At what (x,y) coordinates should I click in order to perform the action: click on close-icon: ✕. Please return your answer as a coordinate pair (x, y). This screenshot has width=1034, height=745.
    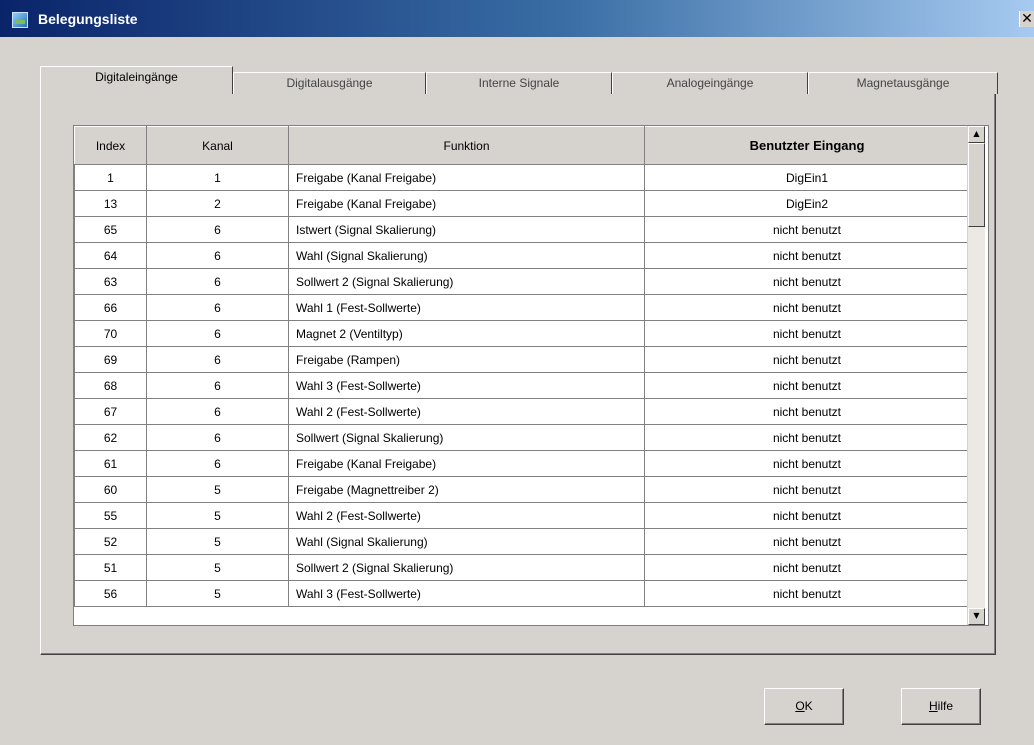
    Looking at the image, I should click on (1026, 19).